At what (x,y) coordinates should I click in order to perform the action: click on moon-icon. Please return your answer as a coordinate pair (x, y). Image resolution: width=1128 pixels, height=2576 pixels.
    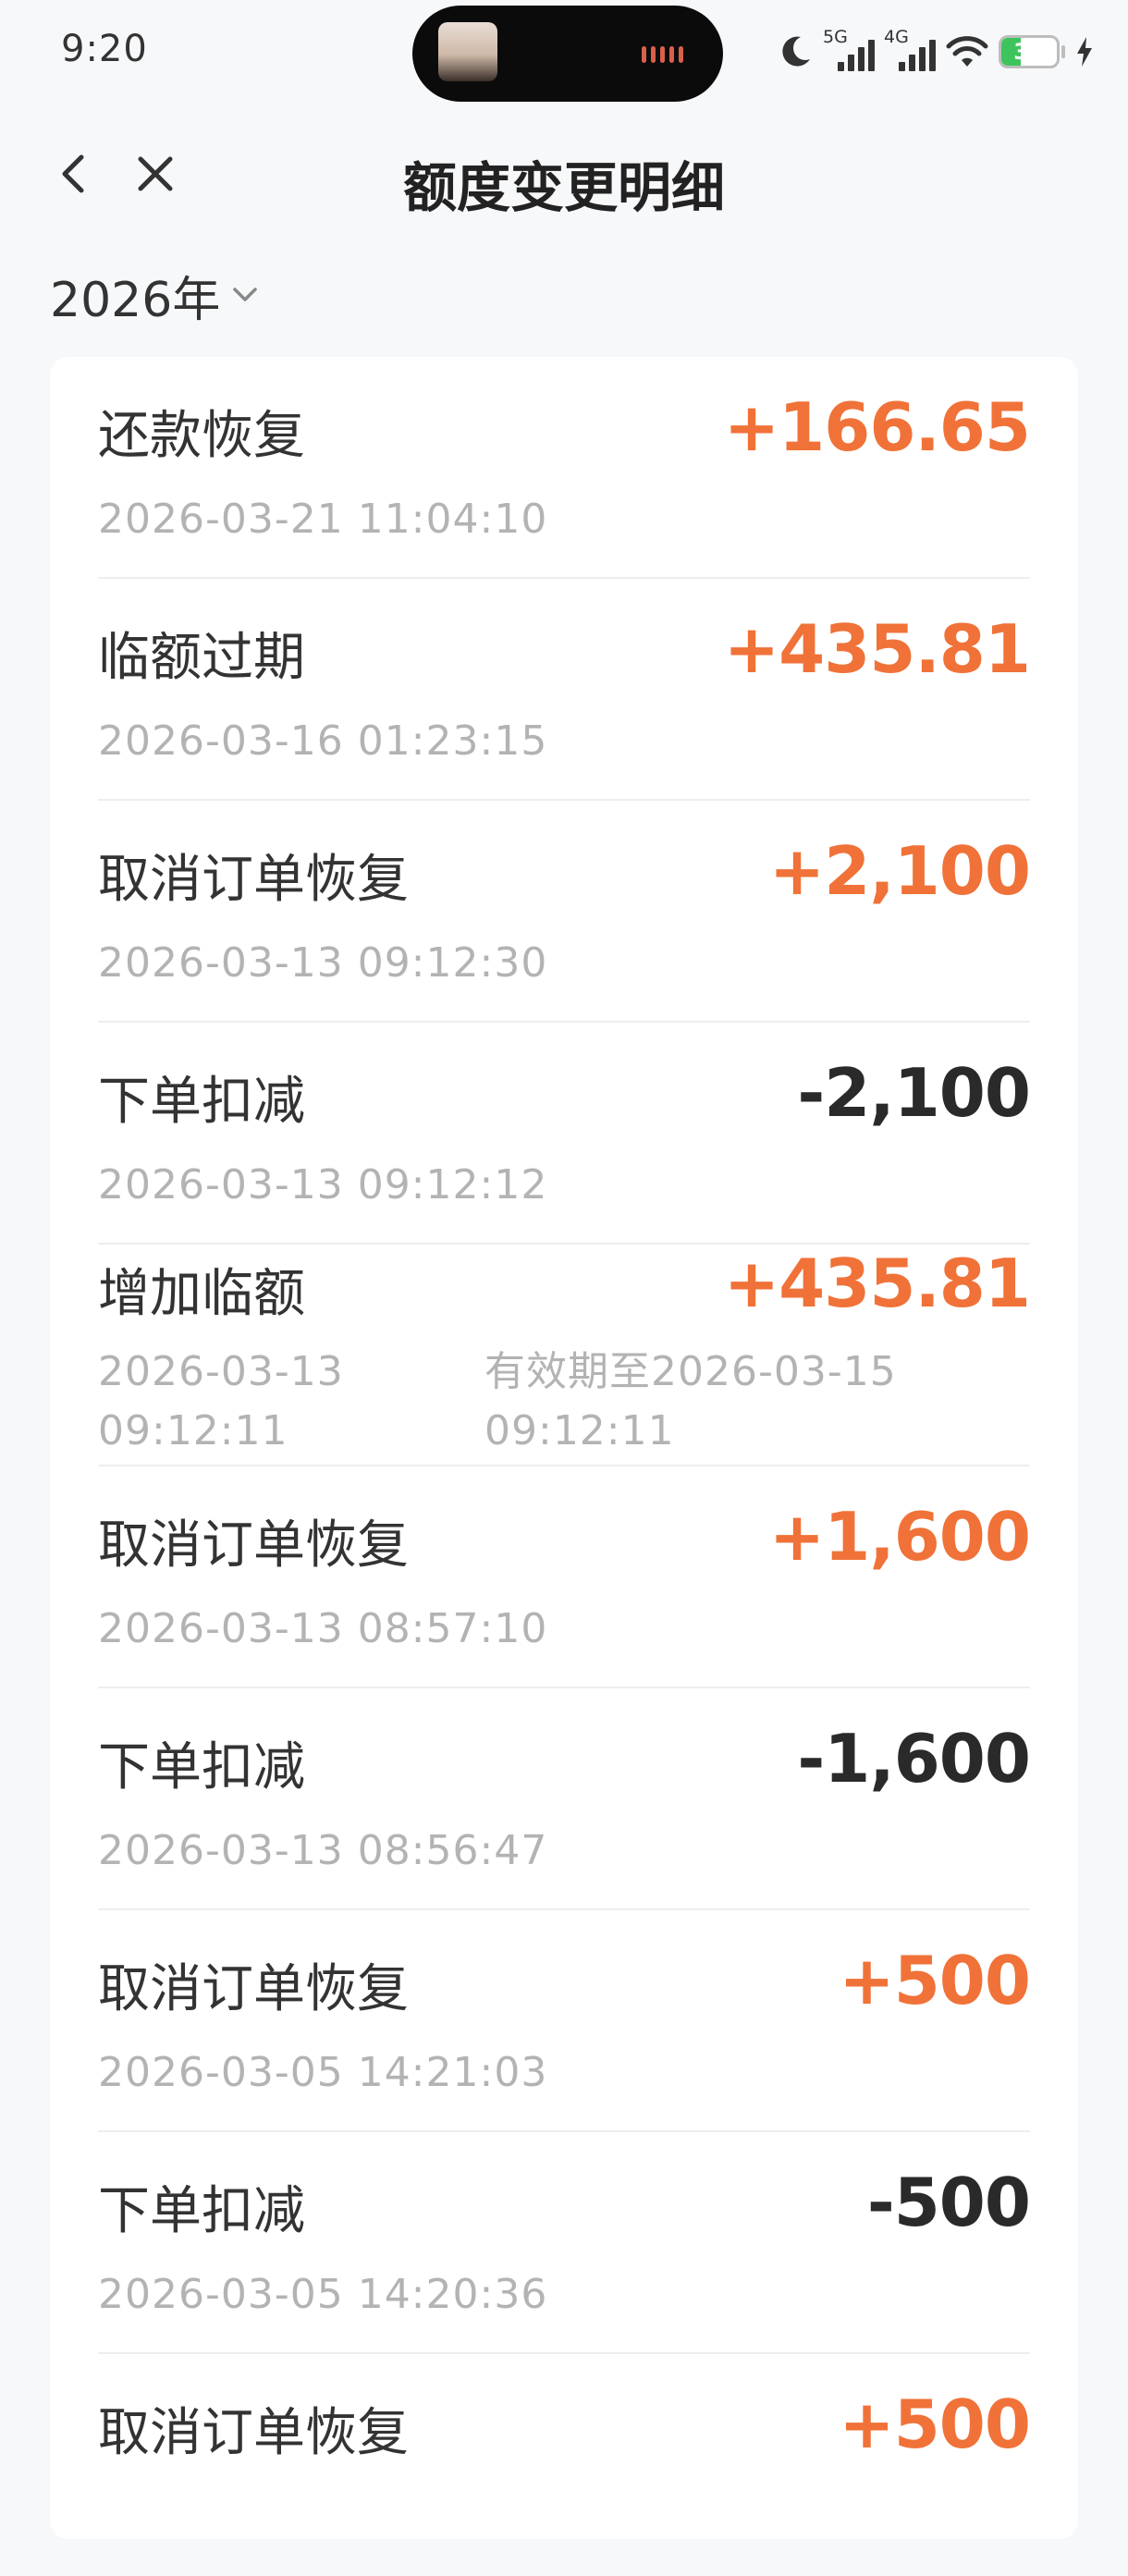
    Looking at the image, I should click on (796, 51).